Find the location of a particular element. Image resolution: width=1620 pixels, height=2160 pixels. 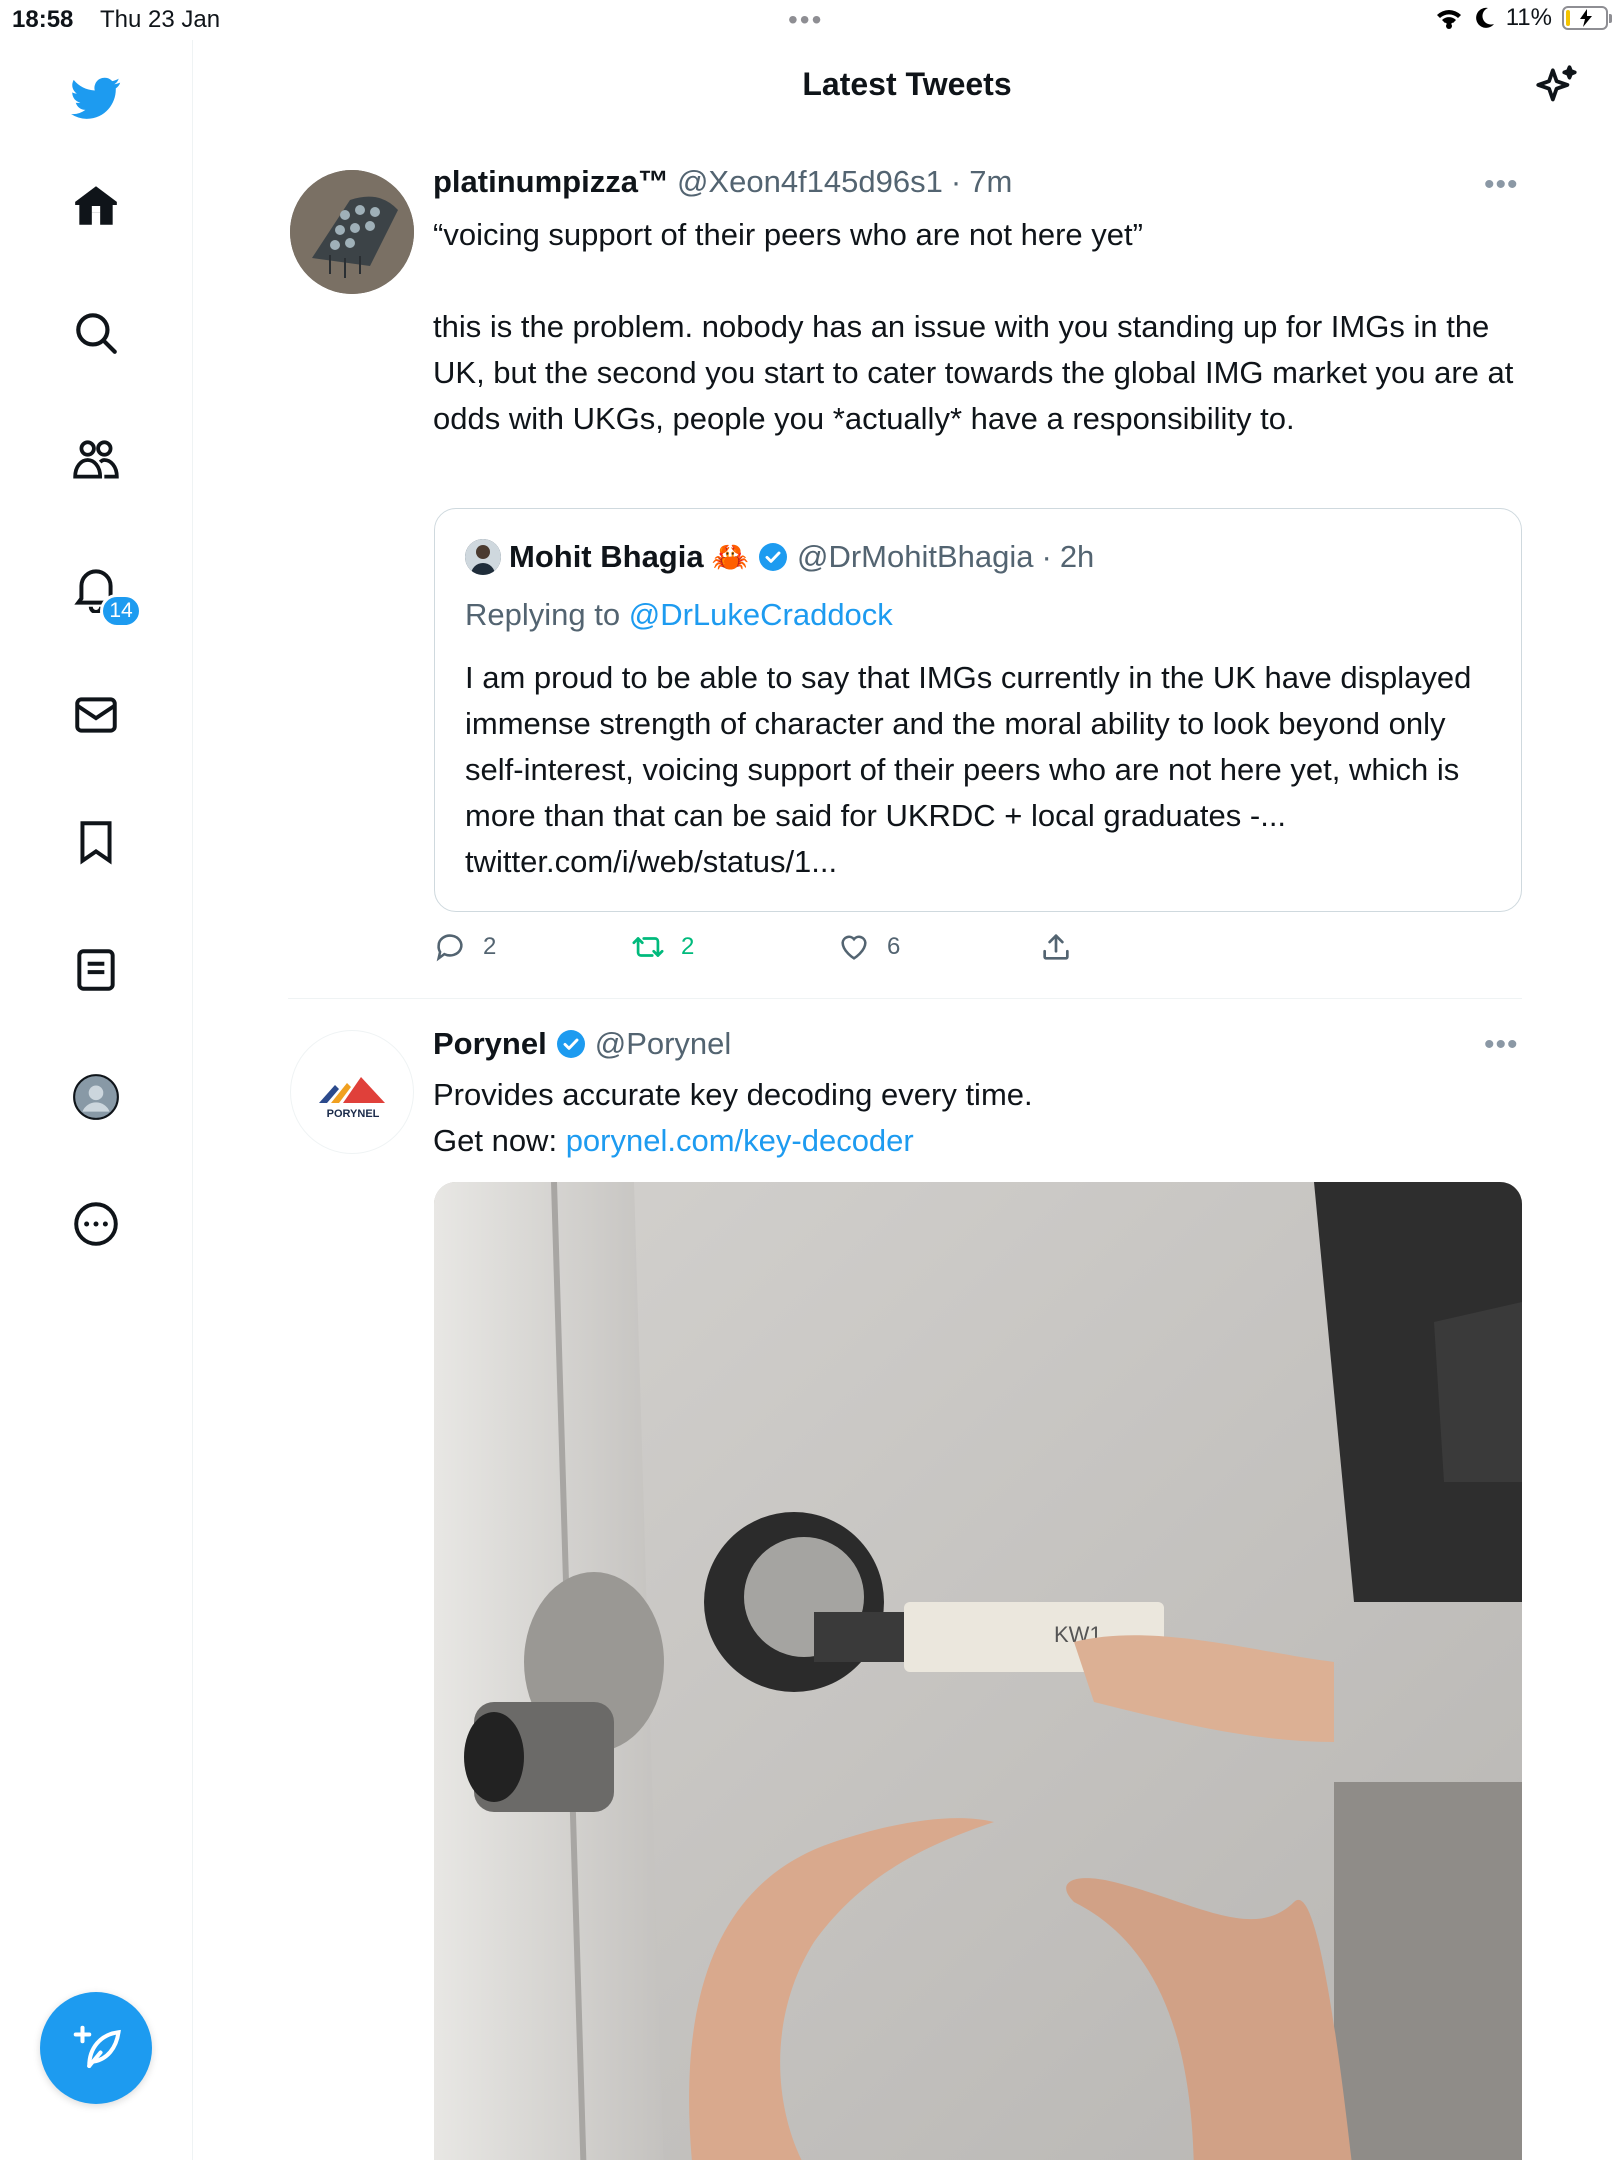

envelope-icon is located at coordinates (96, 715).